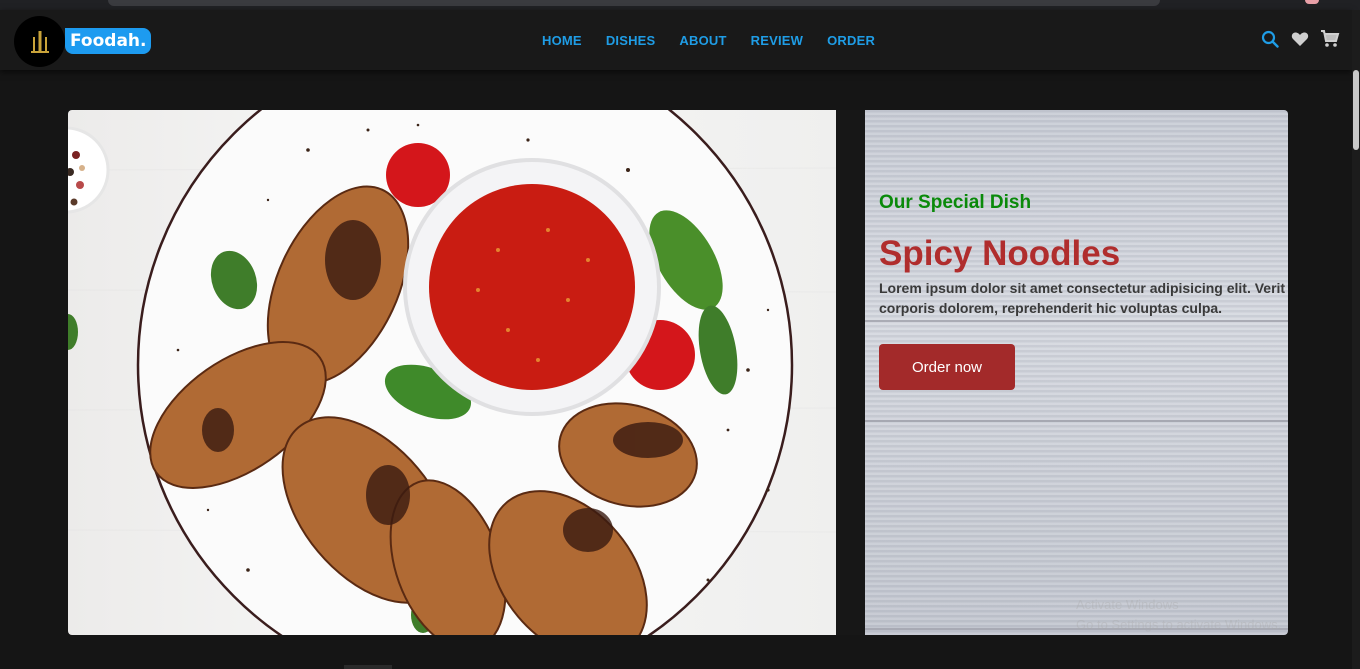  Describe the element at coordinates (634, 3) in the screenshot. I see `address-bar-edge` at that location.